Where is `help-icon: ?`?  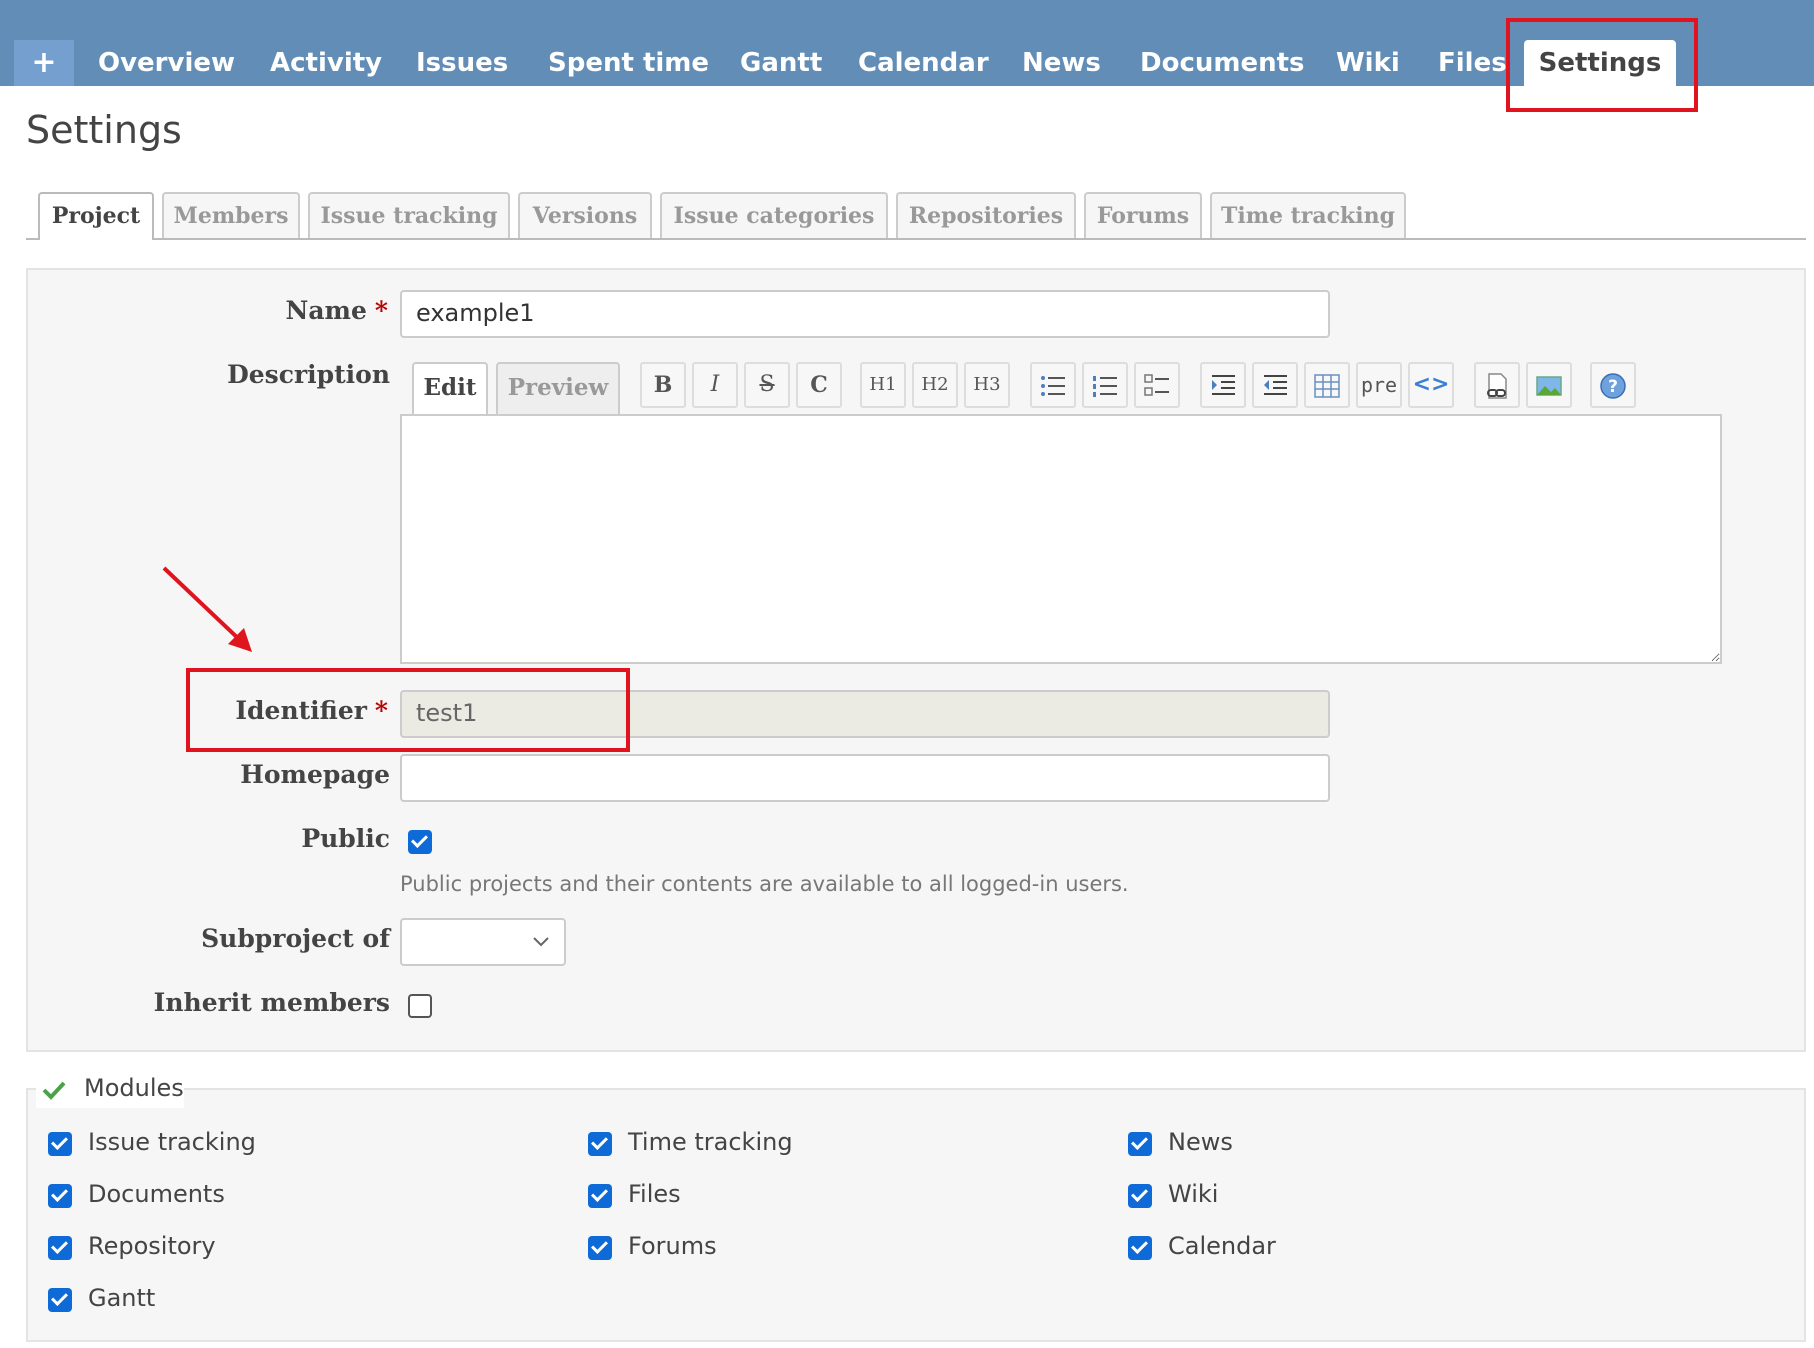
help-icon: ? is located at coordinates (1613, 385).